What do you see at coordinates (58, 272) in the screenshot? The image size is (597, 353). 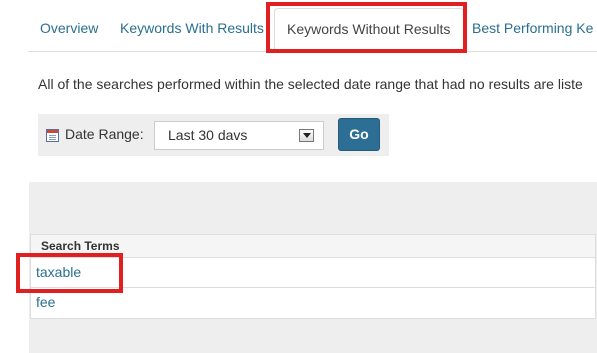 I see `search-term-link: taxable` at bounding box center [58, 272].